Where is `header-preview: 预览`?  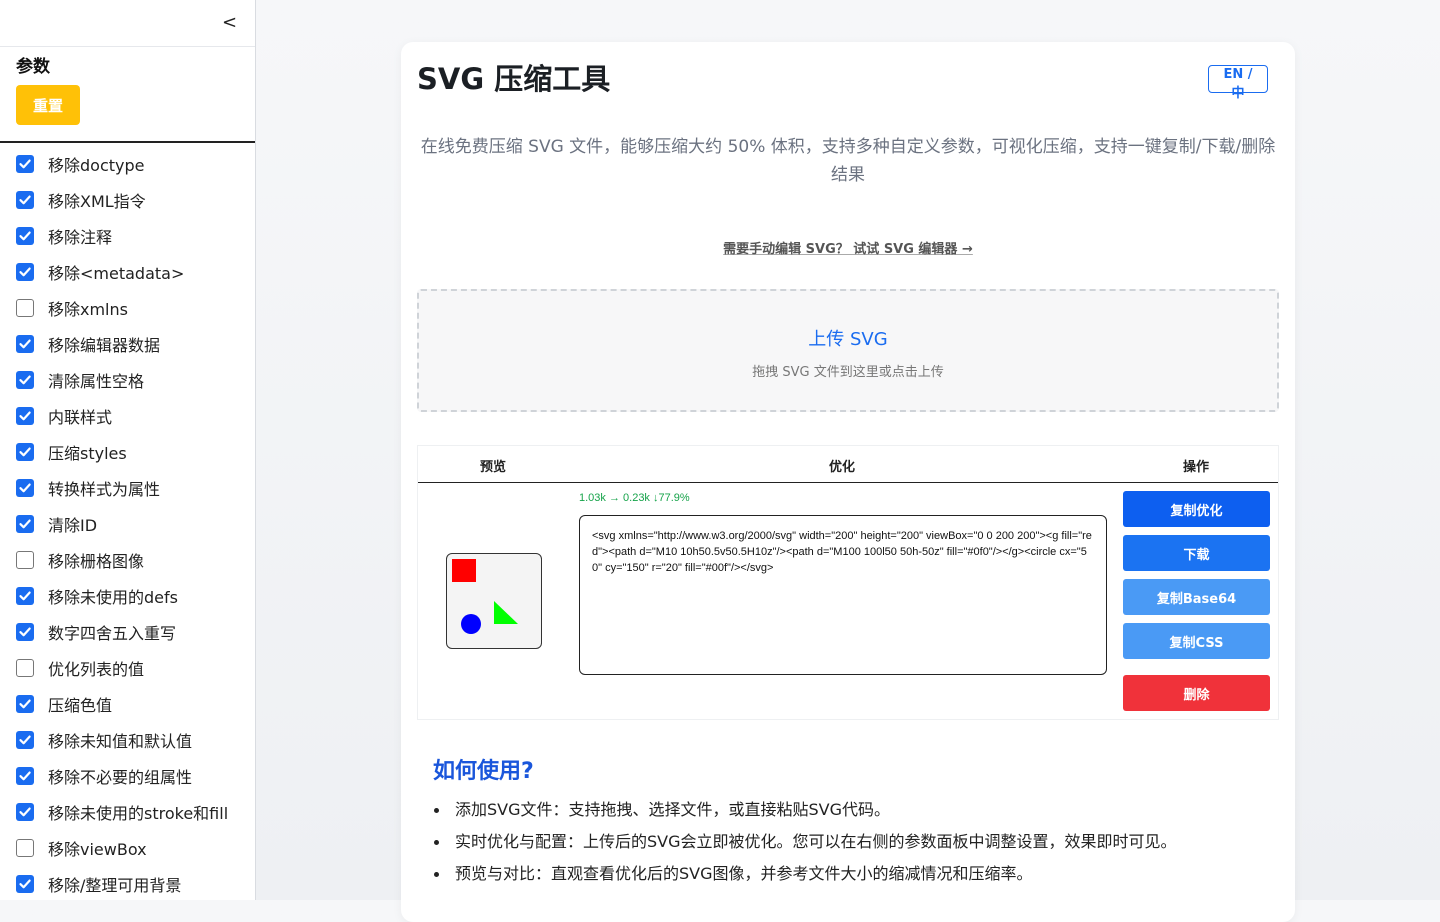
header-preview: 预览 is located at coordinates (493, 467).